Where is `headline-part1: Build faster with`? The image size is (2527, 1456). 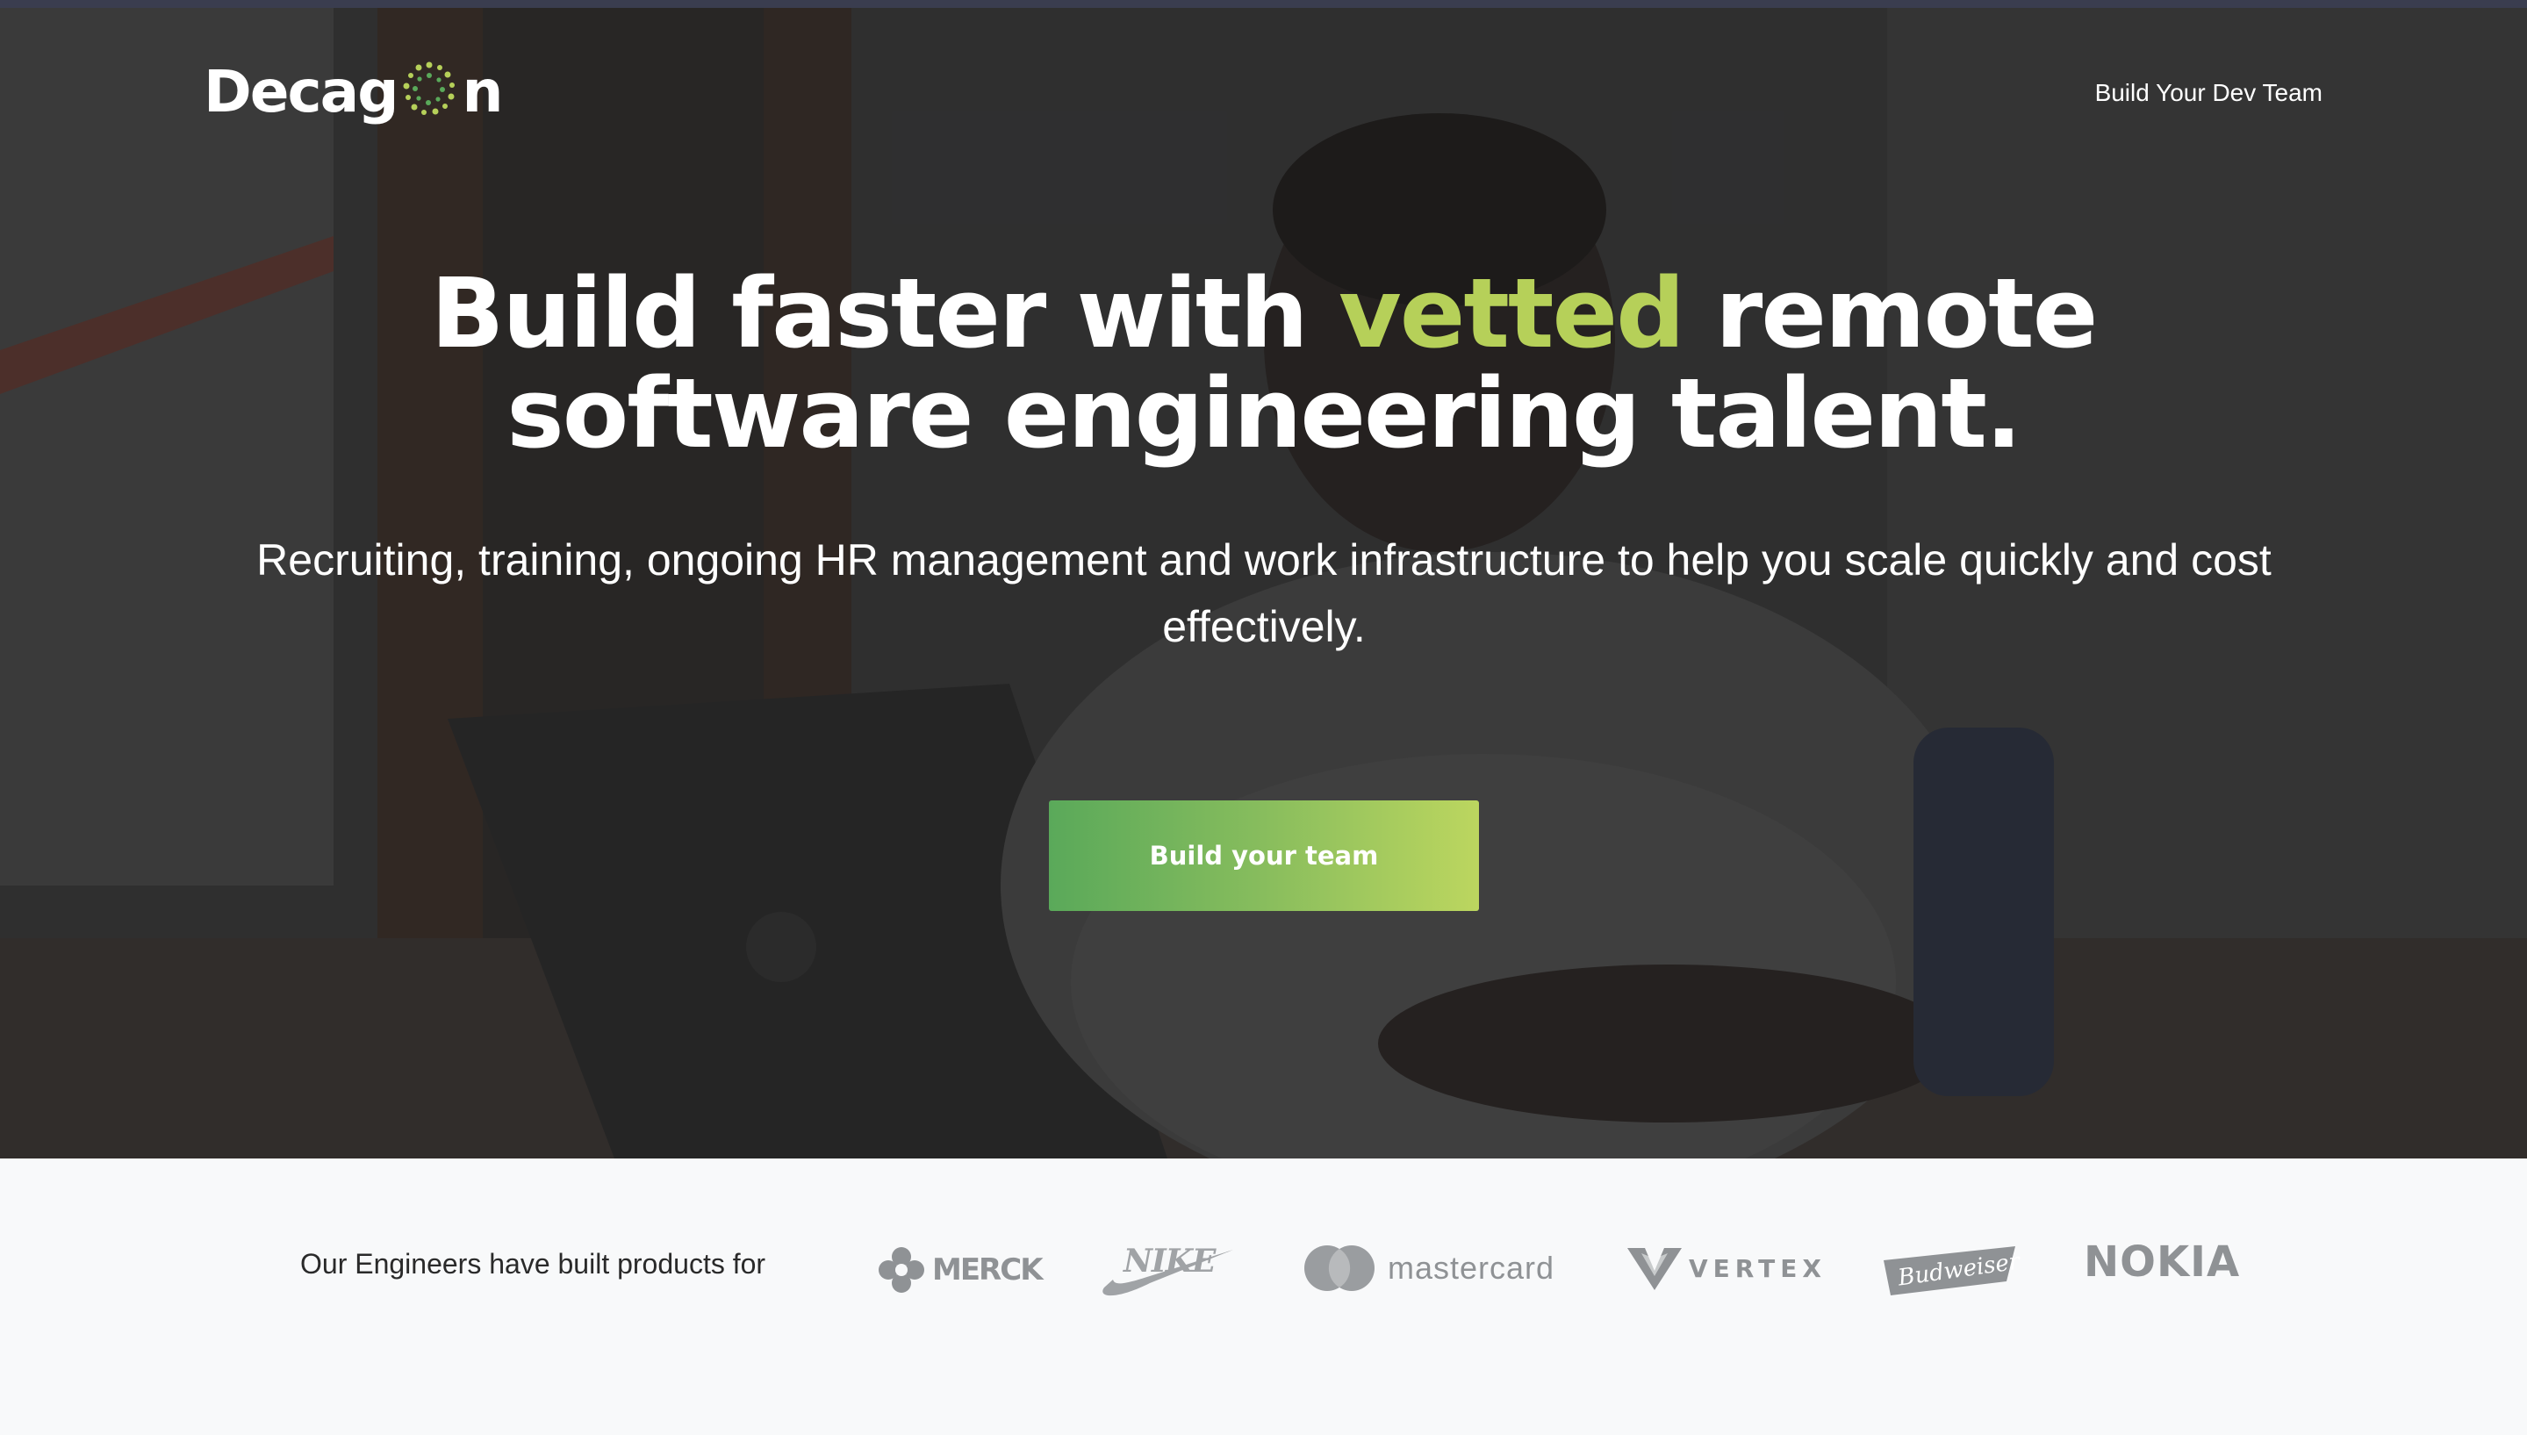 headline-part1: Build faster with is located at coordinates (885, 313).